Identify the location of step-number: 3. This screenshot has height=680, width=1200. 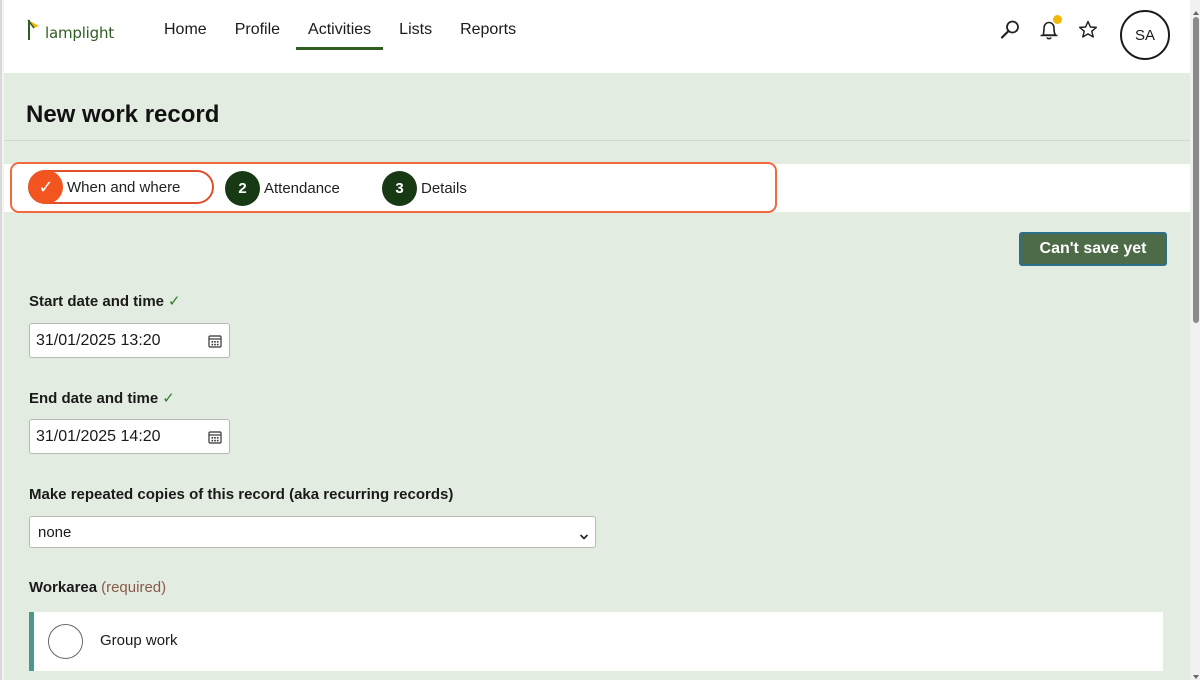
(399, 188).